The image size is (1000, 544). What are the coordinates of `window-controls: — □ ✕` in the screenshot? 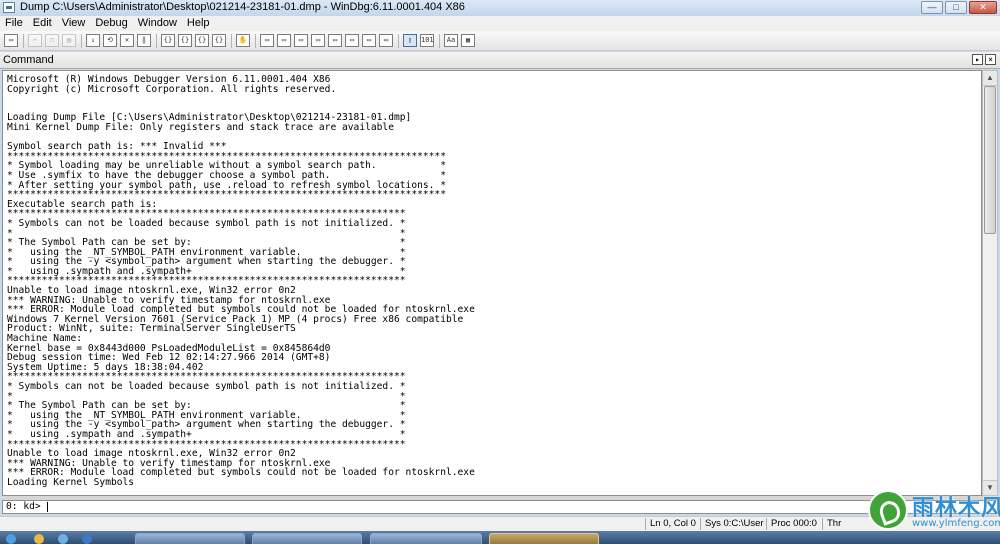 It's located at (959, 7).